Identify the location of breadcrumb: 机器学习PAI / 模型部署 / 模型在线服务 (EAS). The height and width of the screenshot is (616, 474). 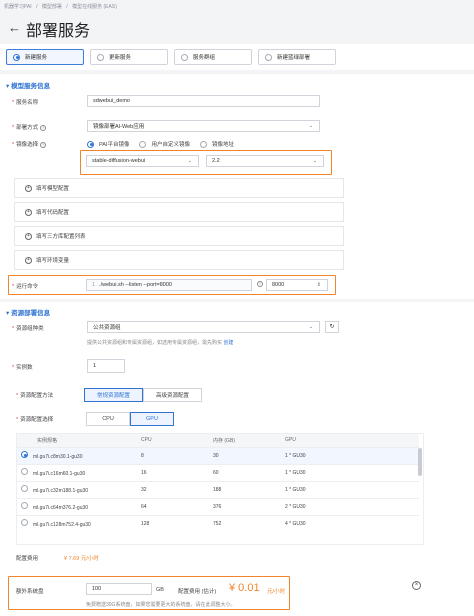
(62, 6).